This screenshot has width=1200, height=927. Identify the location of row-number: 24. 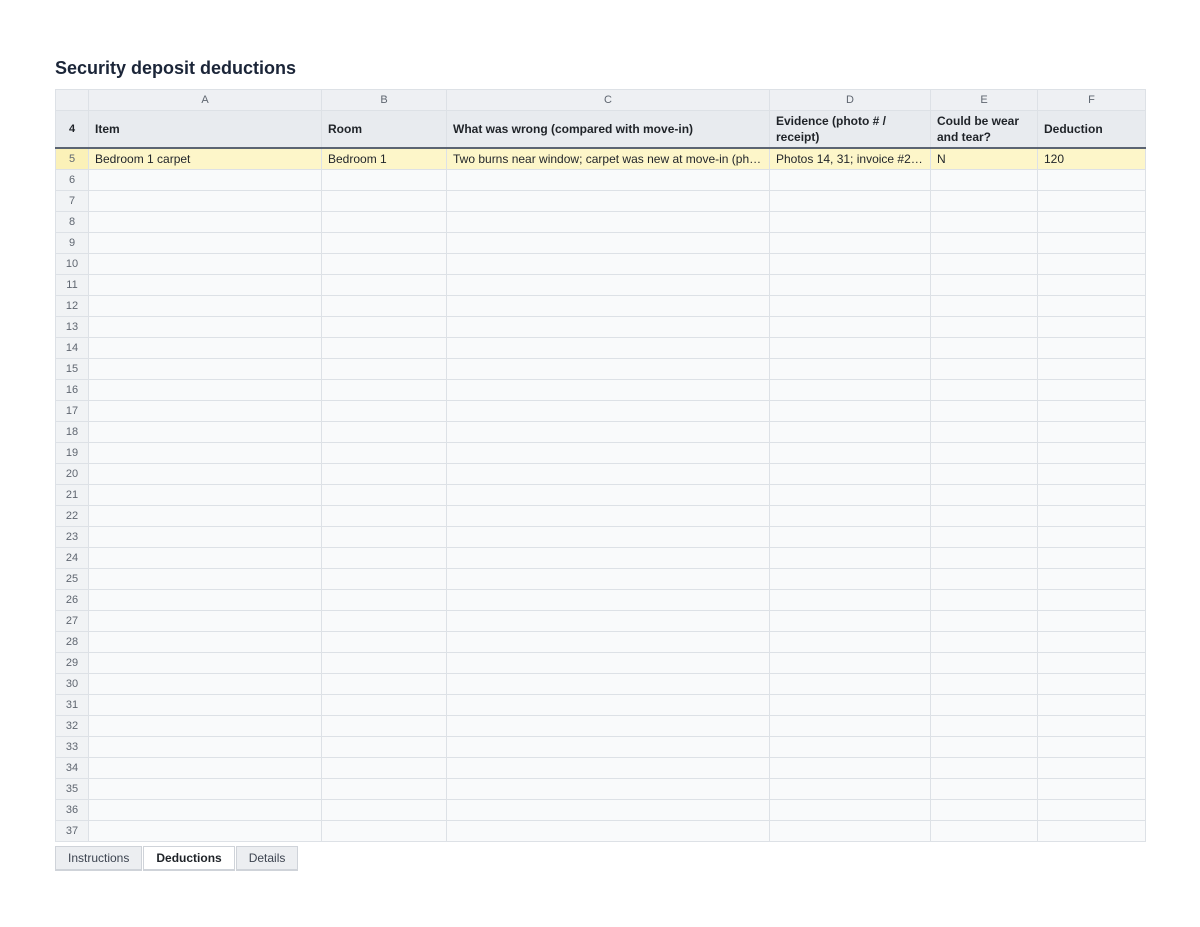
(72, 558).